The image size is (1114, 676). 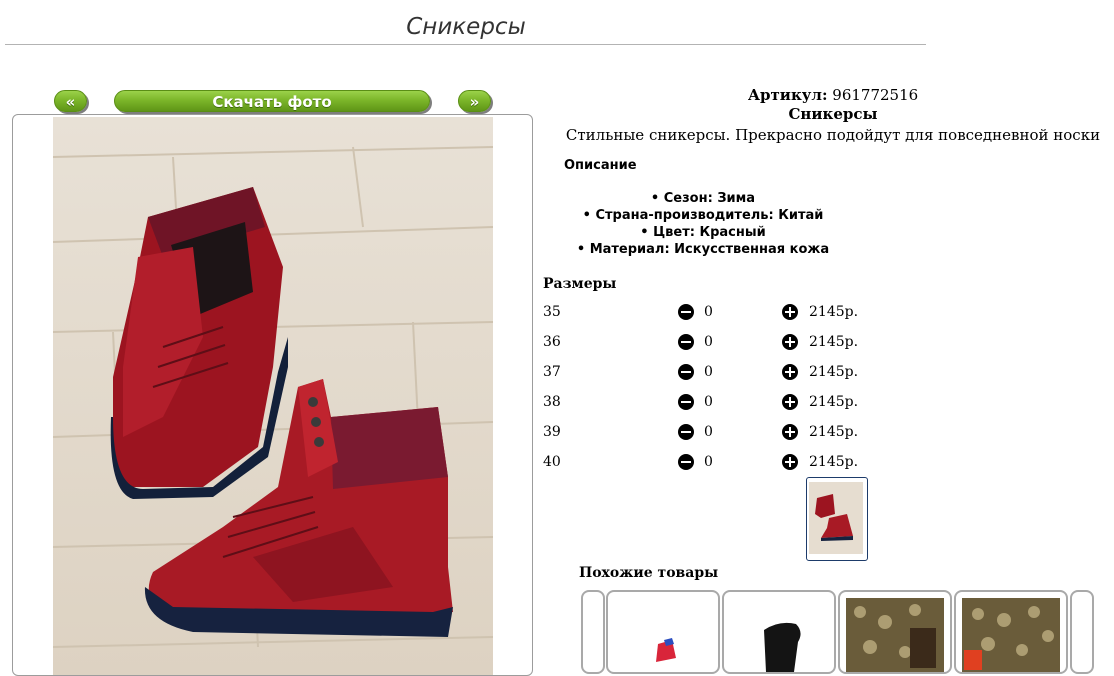 What do you see at coordinates (70, 101) in the screenshot?
I see `prev-photo-button: «` at bounding box center [70, 101].